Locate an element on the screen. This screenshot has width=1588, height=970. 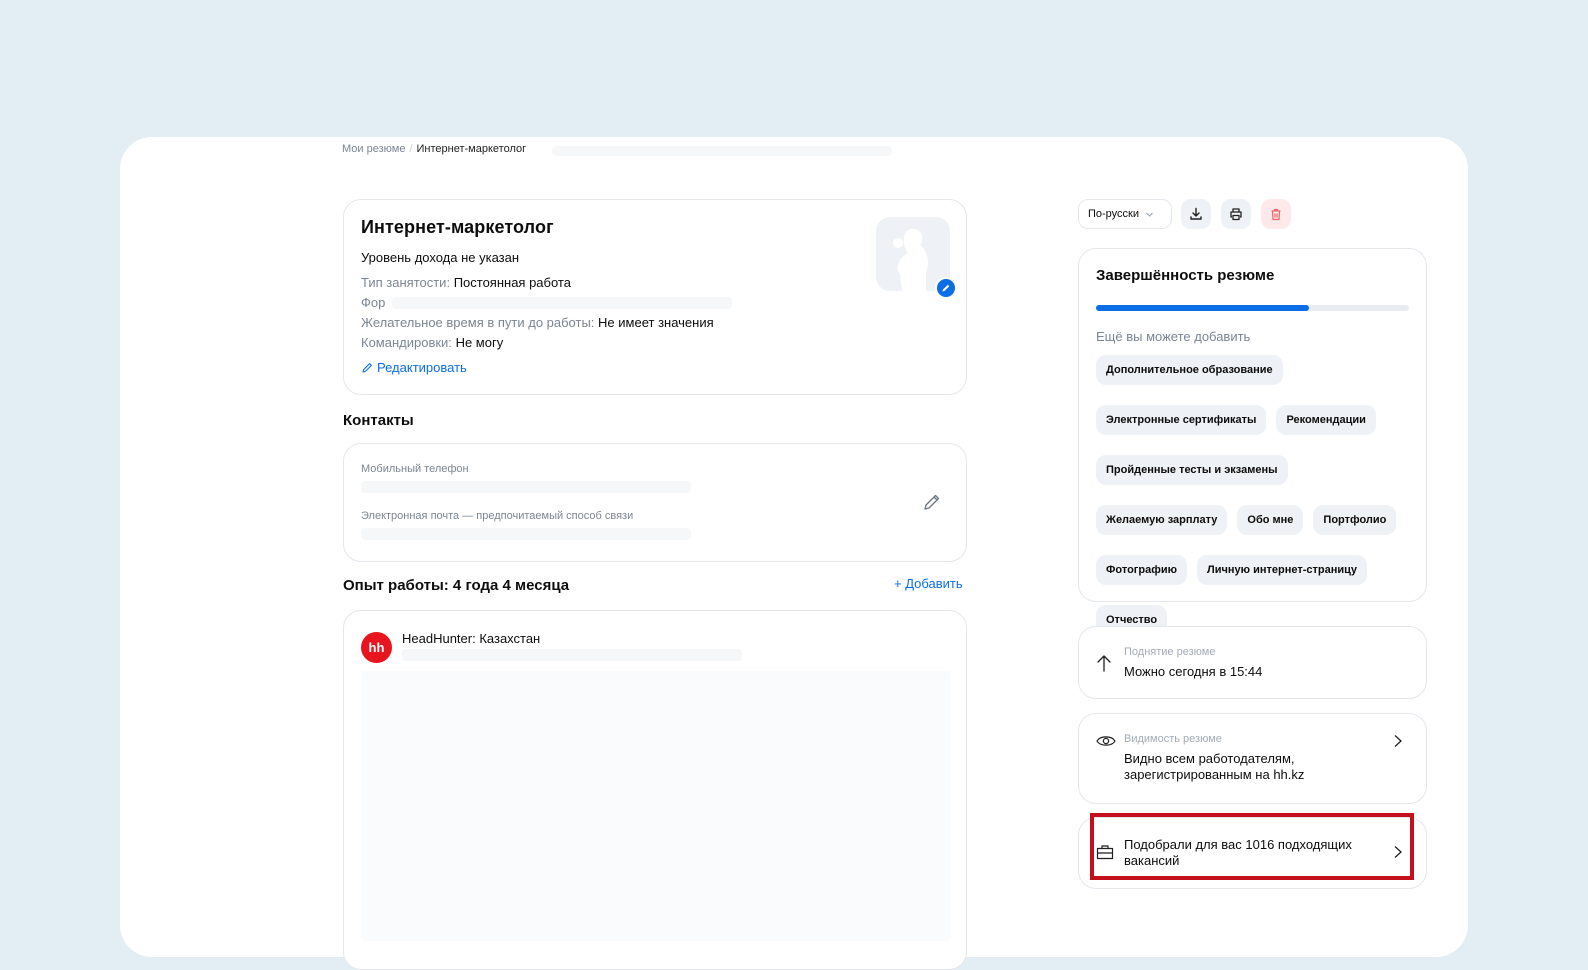
completion-heading: Завершённость резюме is located at coordinates (1185, 275).